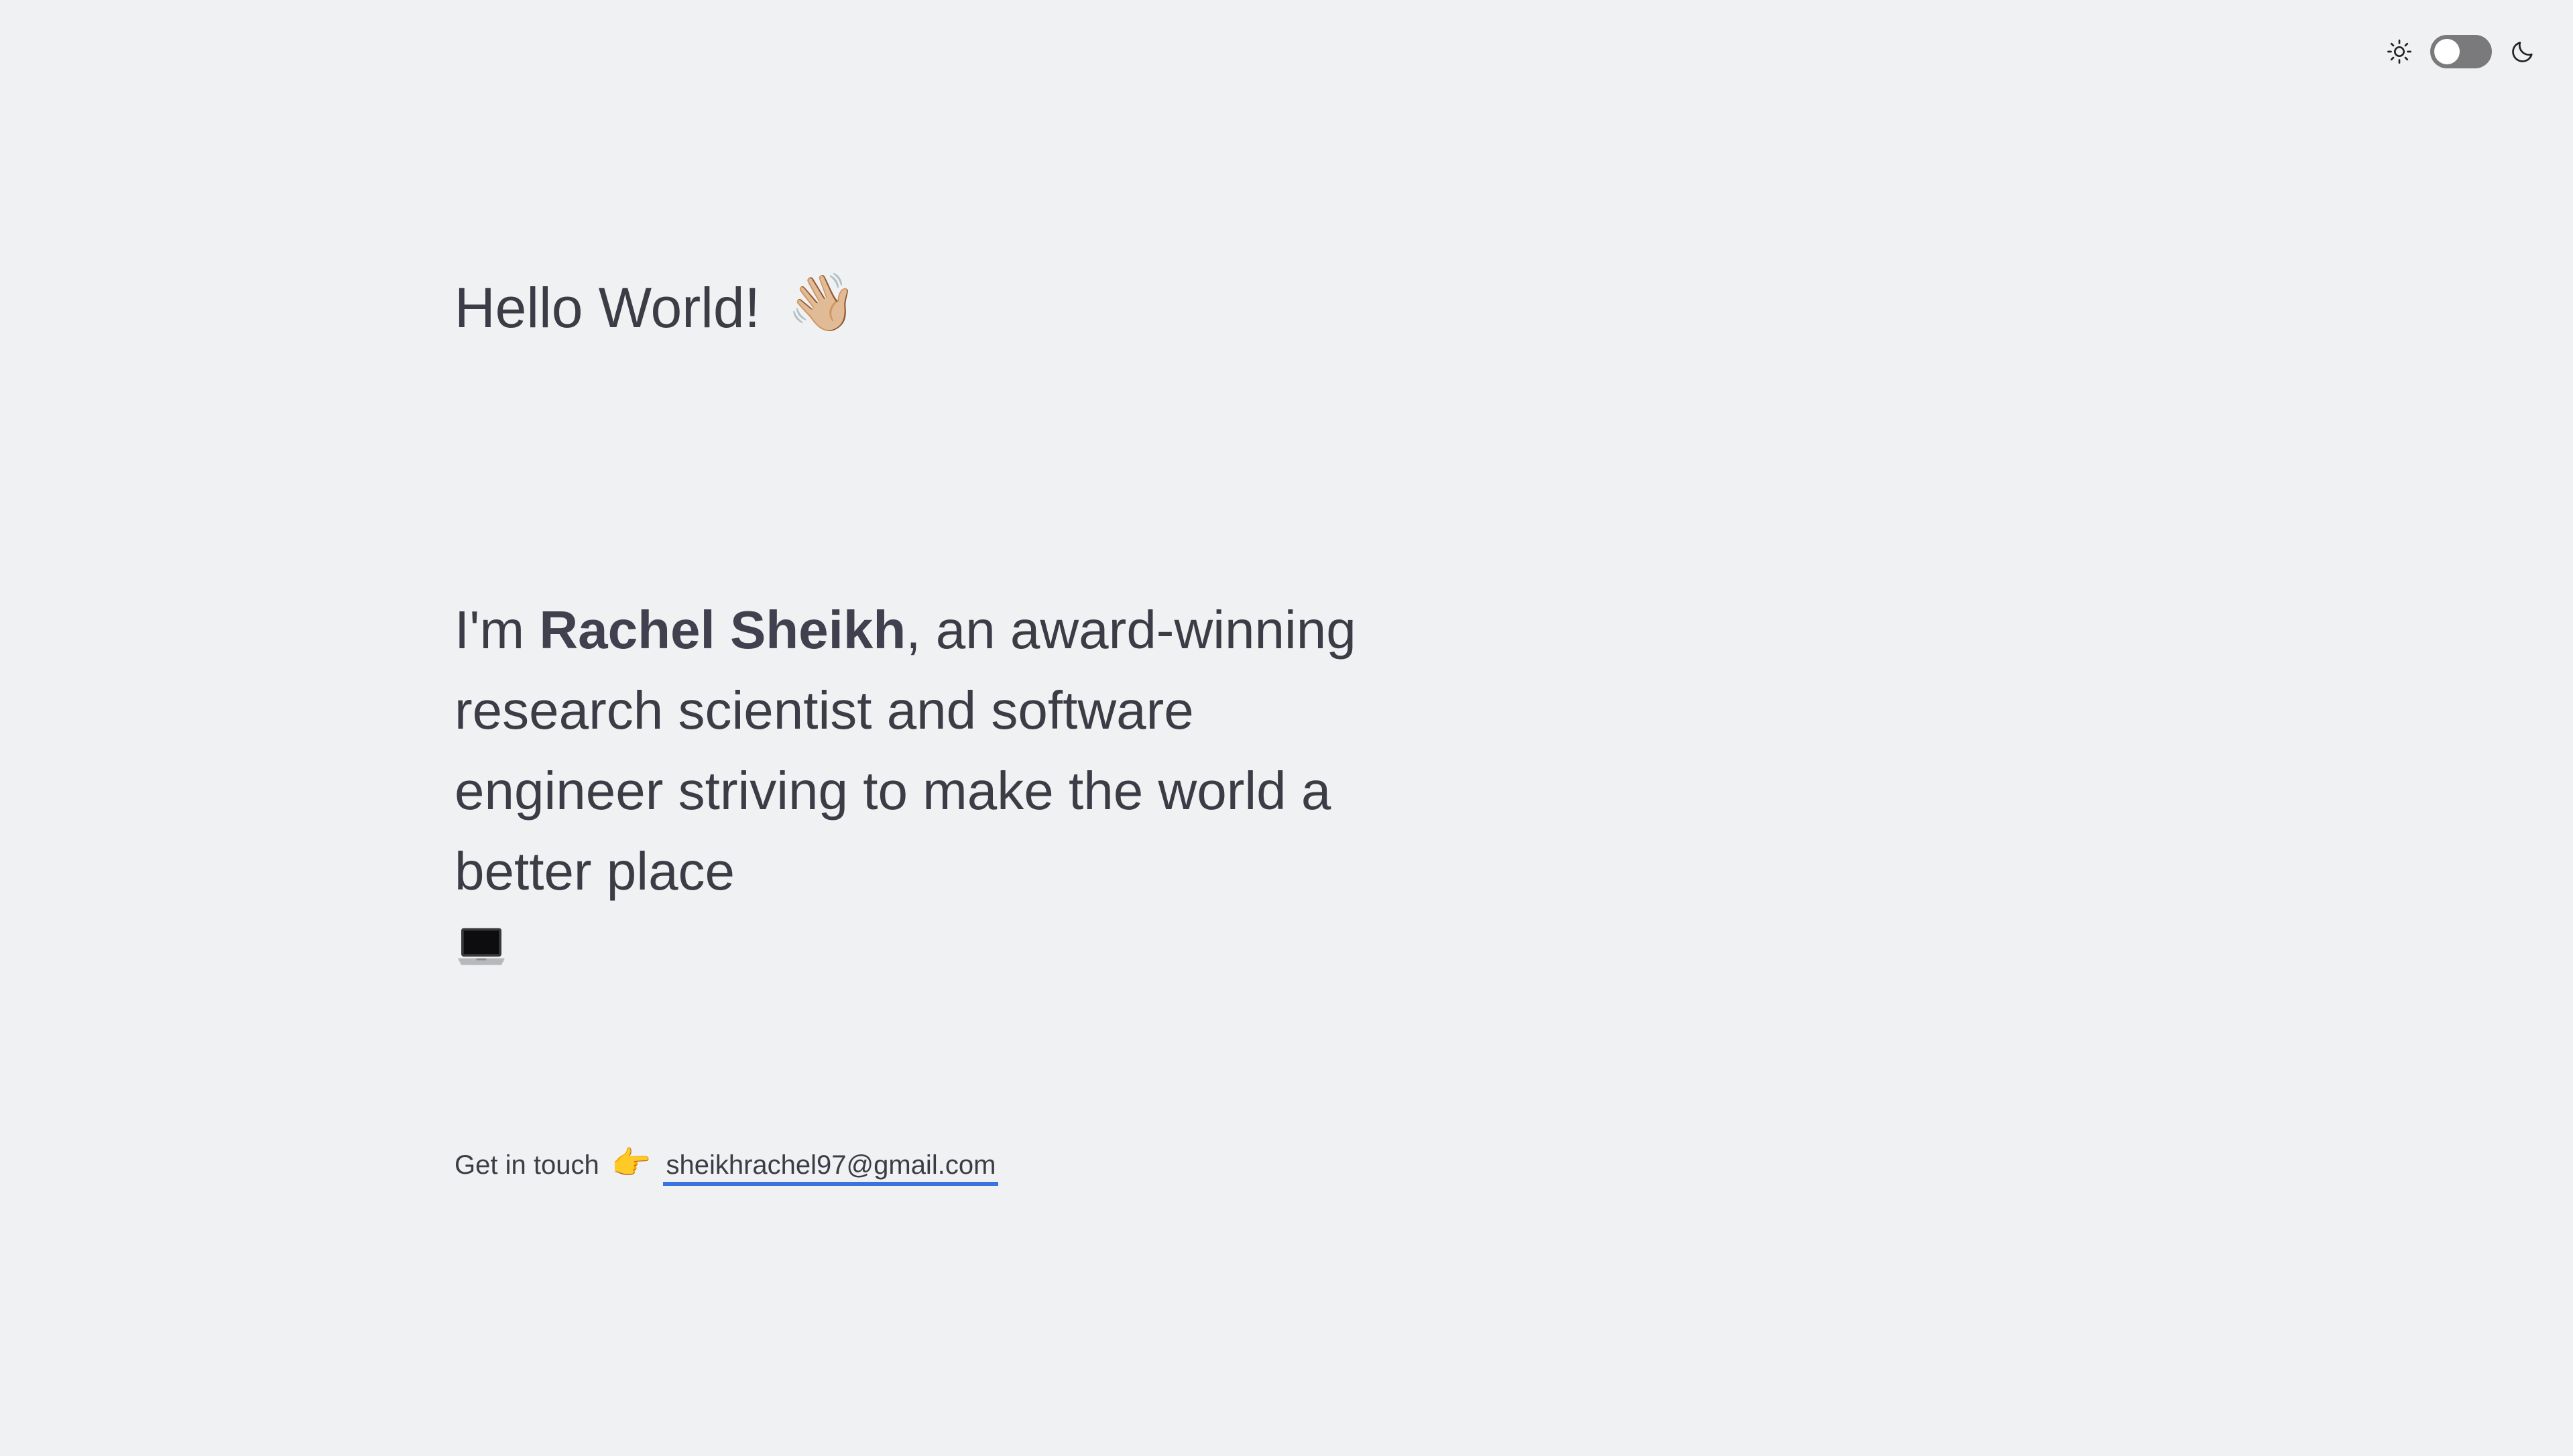 Image resolution: width=2573 pixels, height=1456 pixels. What do you see at coordinates (631, 1163) in the screenshot?
I see `pointing-right-icon: 👉` at bounding box center [631, 1163].